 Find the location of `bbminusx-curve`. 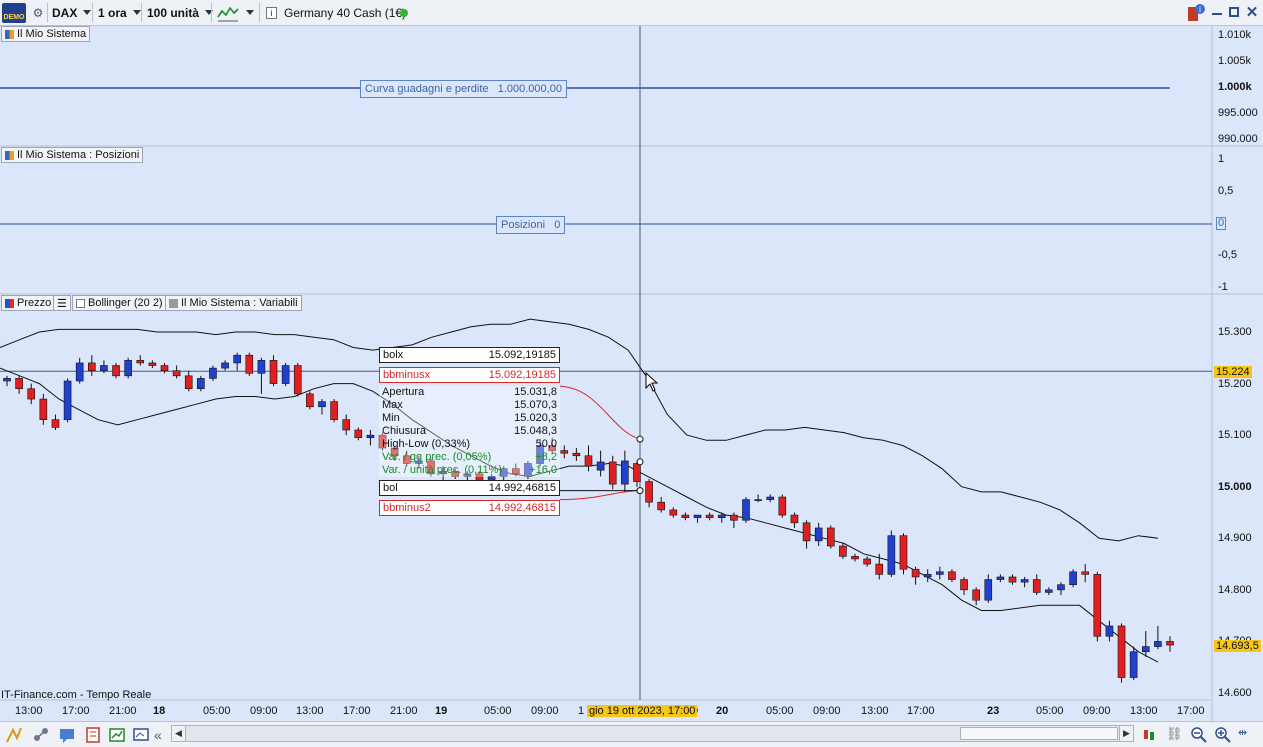

bbminusx-curve is located at coordinates (600, 412).